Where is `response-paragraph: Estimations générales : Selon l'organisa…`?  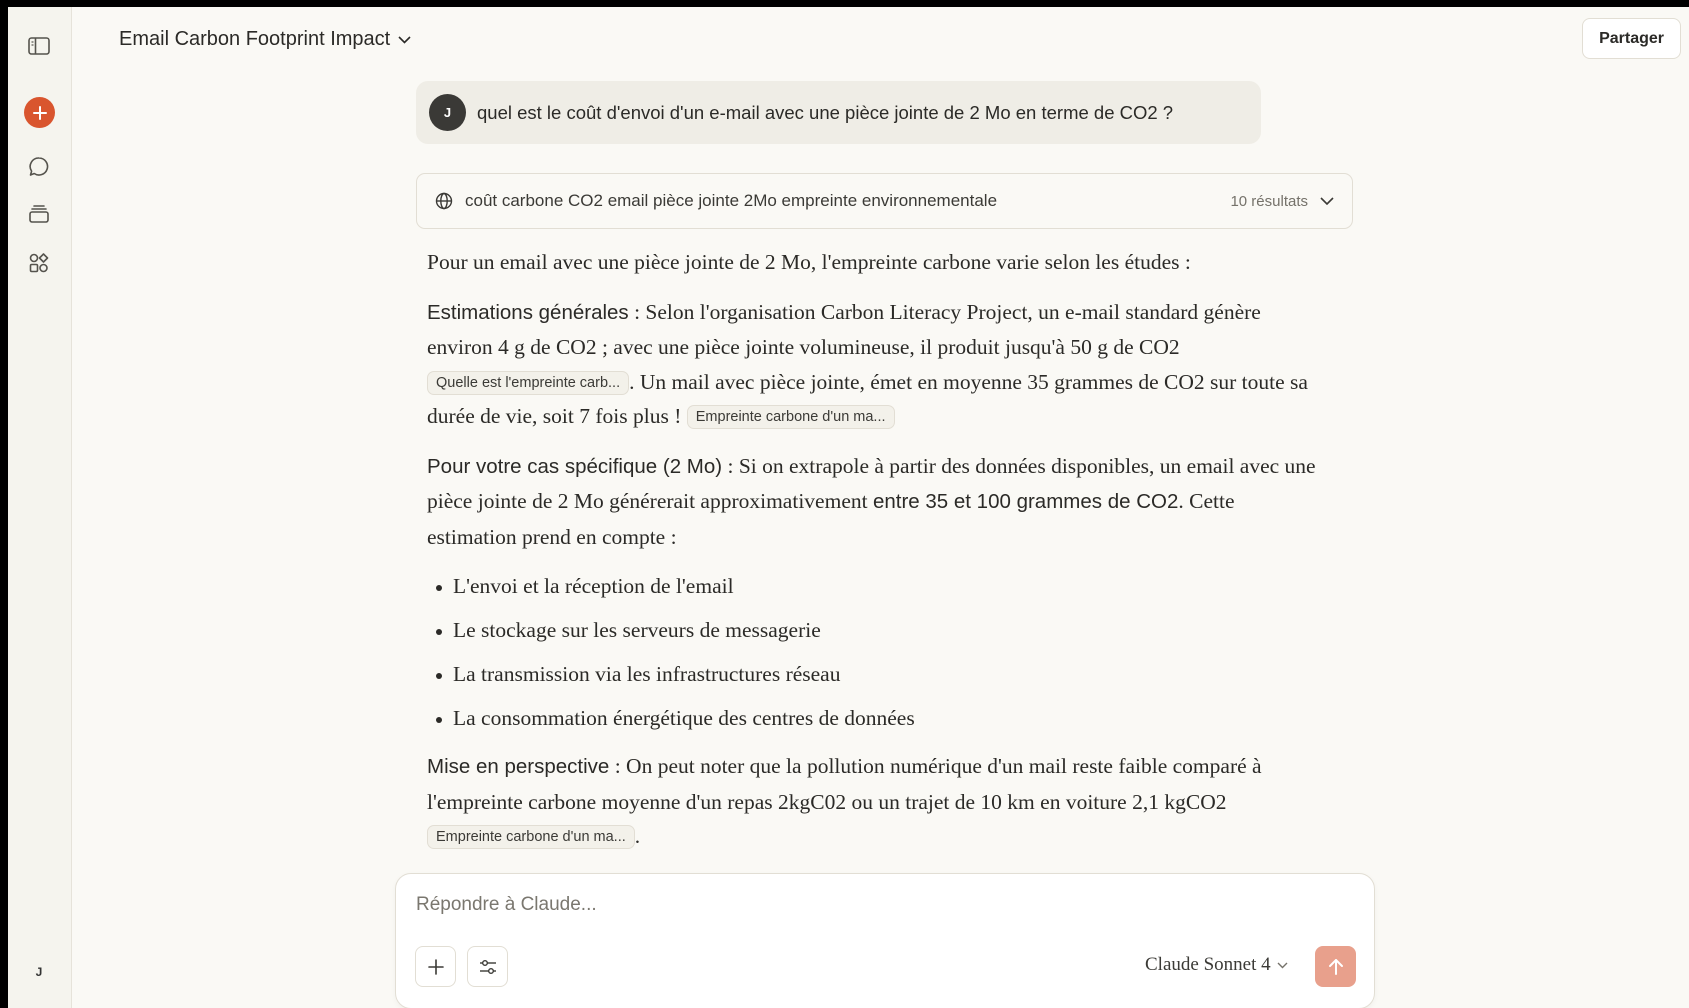 response-paragraph: Estimations générales : Selon l'organisa… is located at coordinates (877, 364).